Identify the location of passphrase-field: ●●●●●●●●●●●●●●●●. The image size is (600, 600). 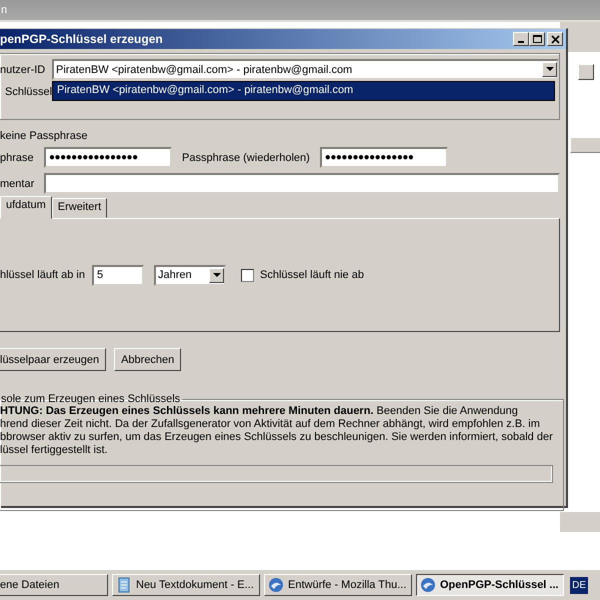
(108, 157).